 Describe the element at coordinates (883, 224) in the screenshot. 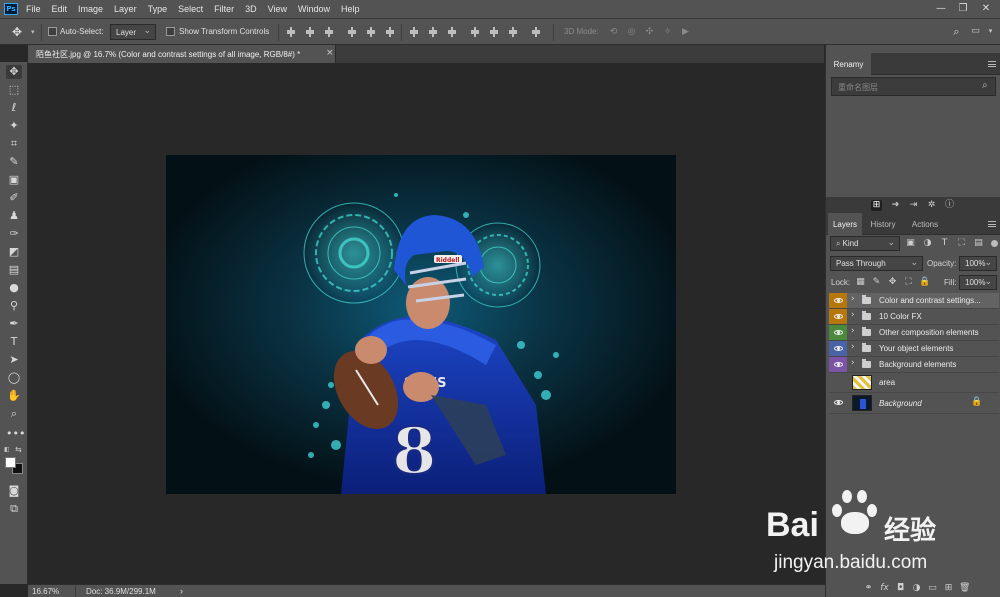

I see `tab-history: History` at that location.